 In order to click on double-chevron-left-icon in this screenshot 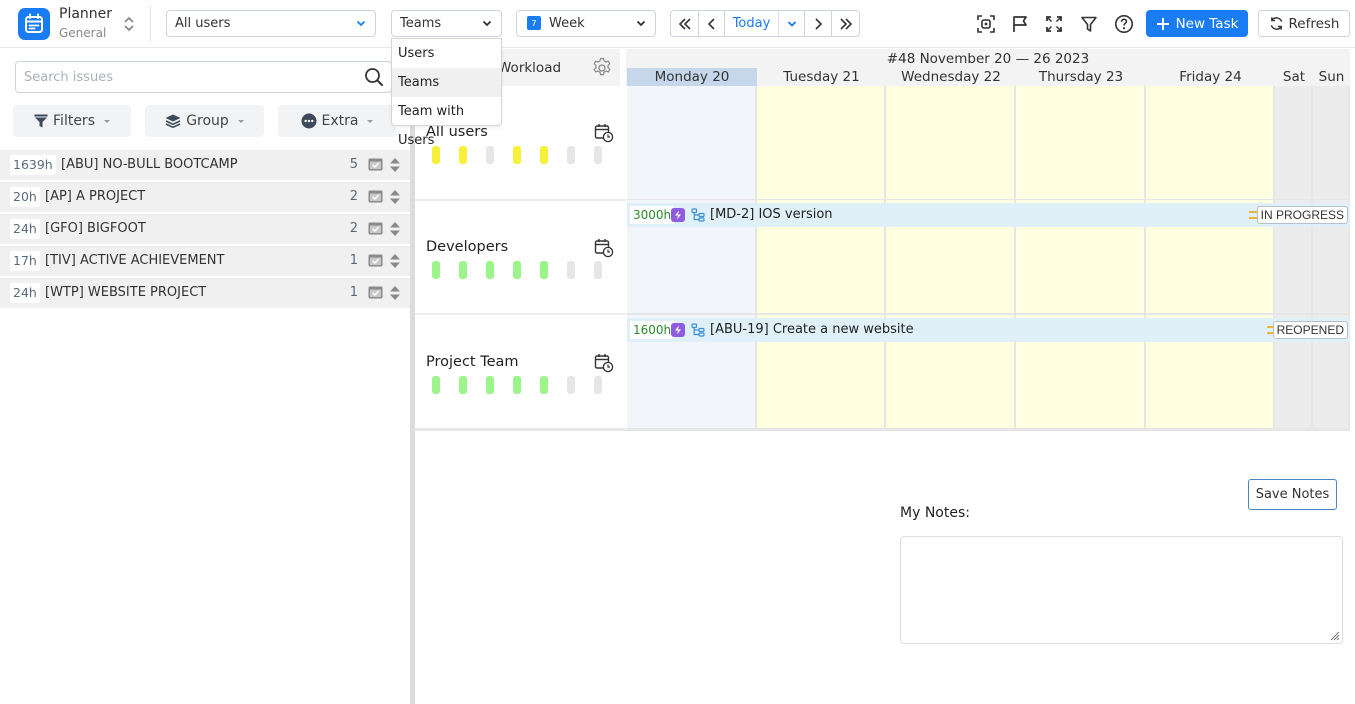, I will do `click(684, 23)`.